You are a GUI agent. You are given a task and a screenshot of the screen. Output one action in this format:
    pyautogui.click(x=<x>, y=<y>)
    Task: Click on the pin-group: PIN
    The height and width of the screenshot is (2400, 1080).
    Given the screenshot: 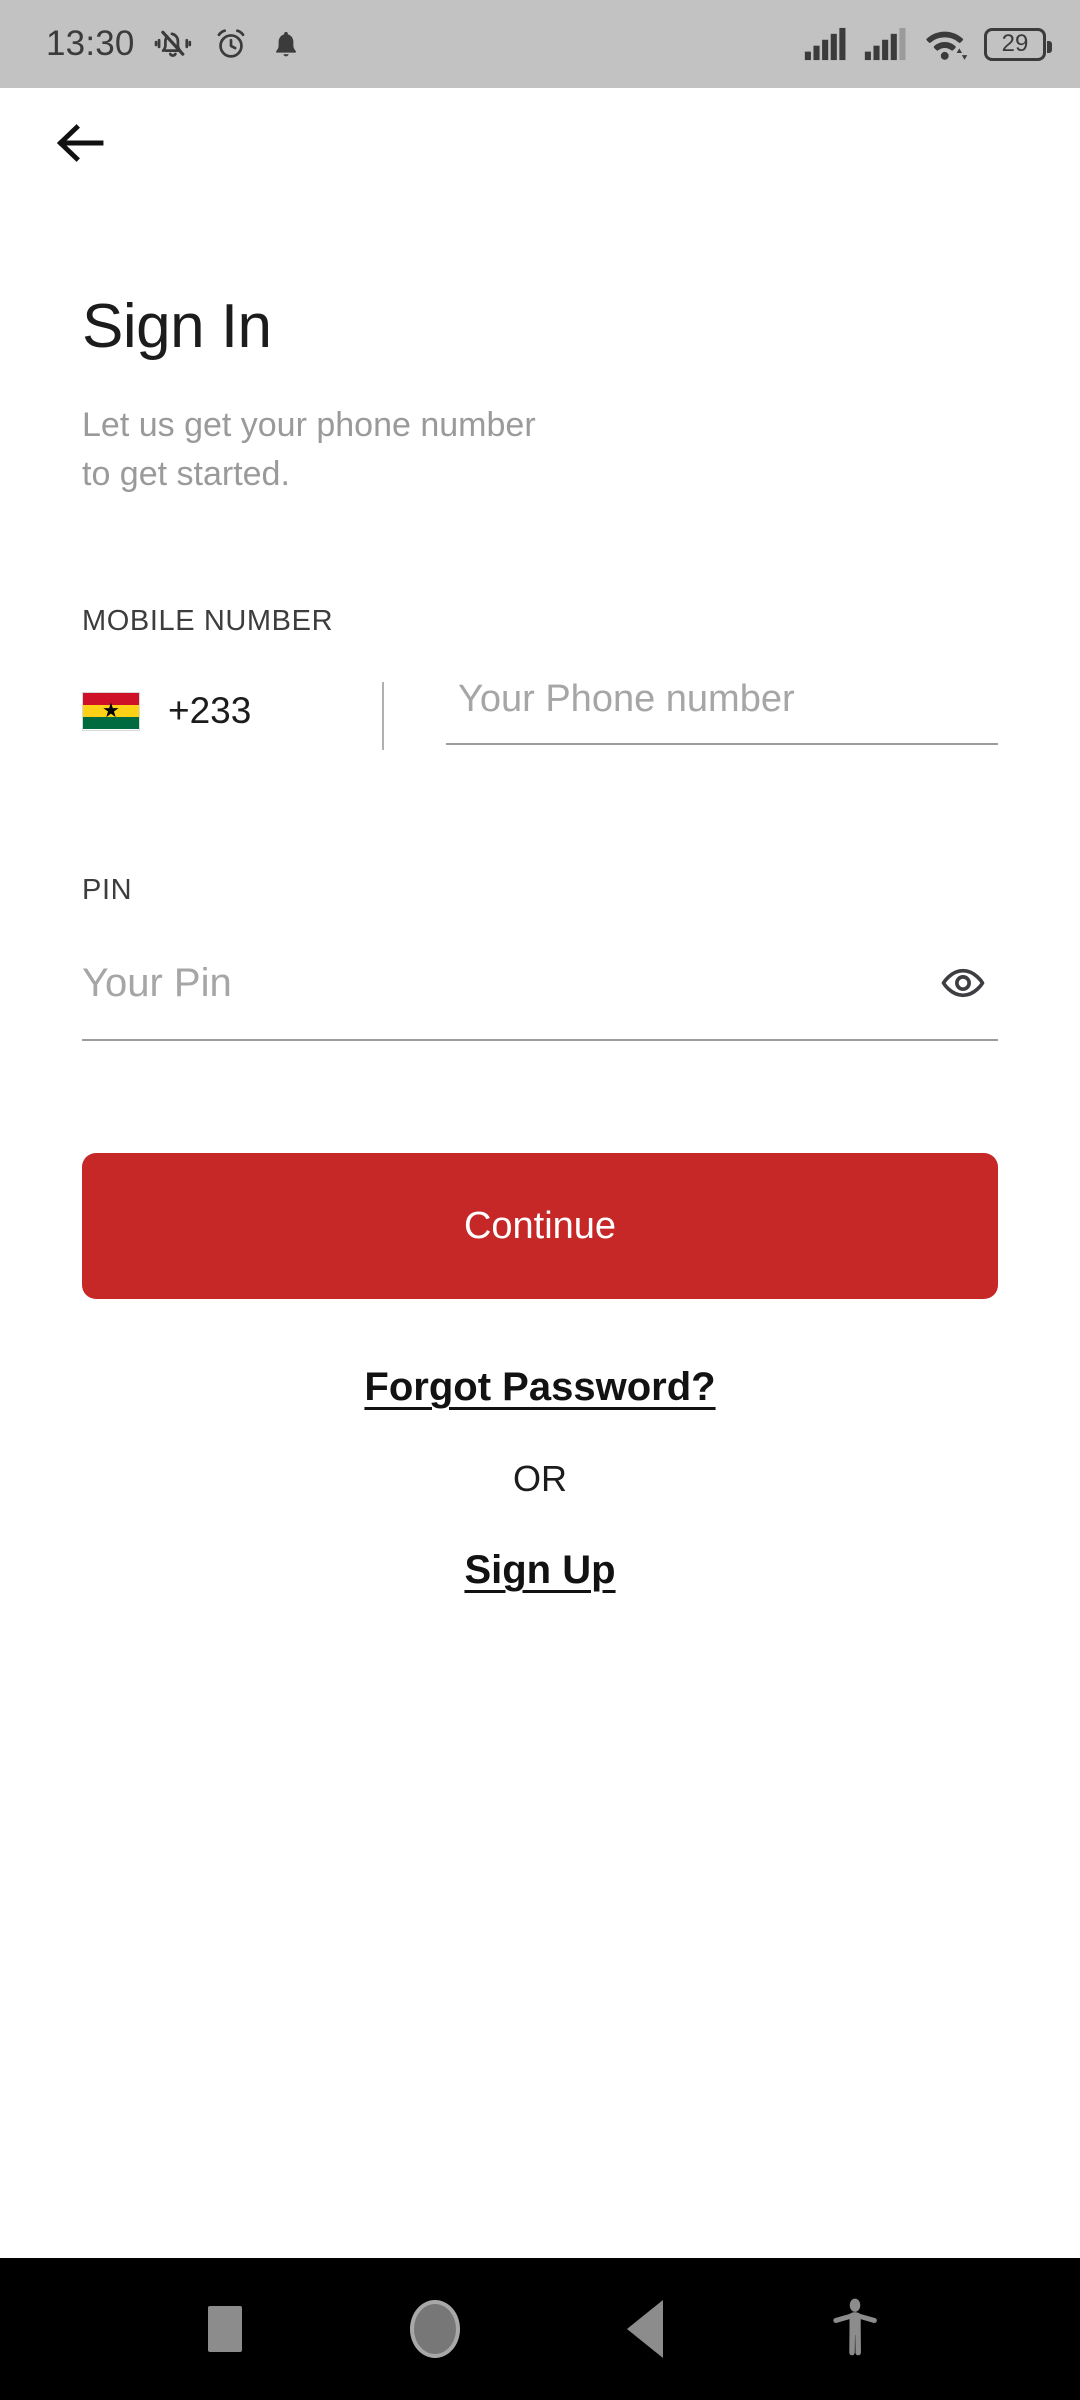 What is the action you would take?
    pyautogui.click(x=540, y=957)
    